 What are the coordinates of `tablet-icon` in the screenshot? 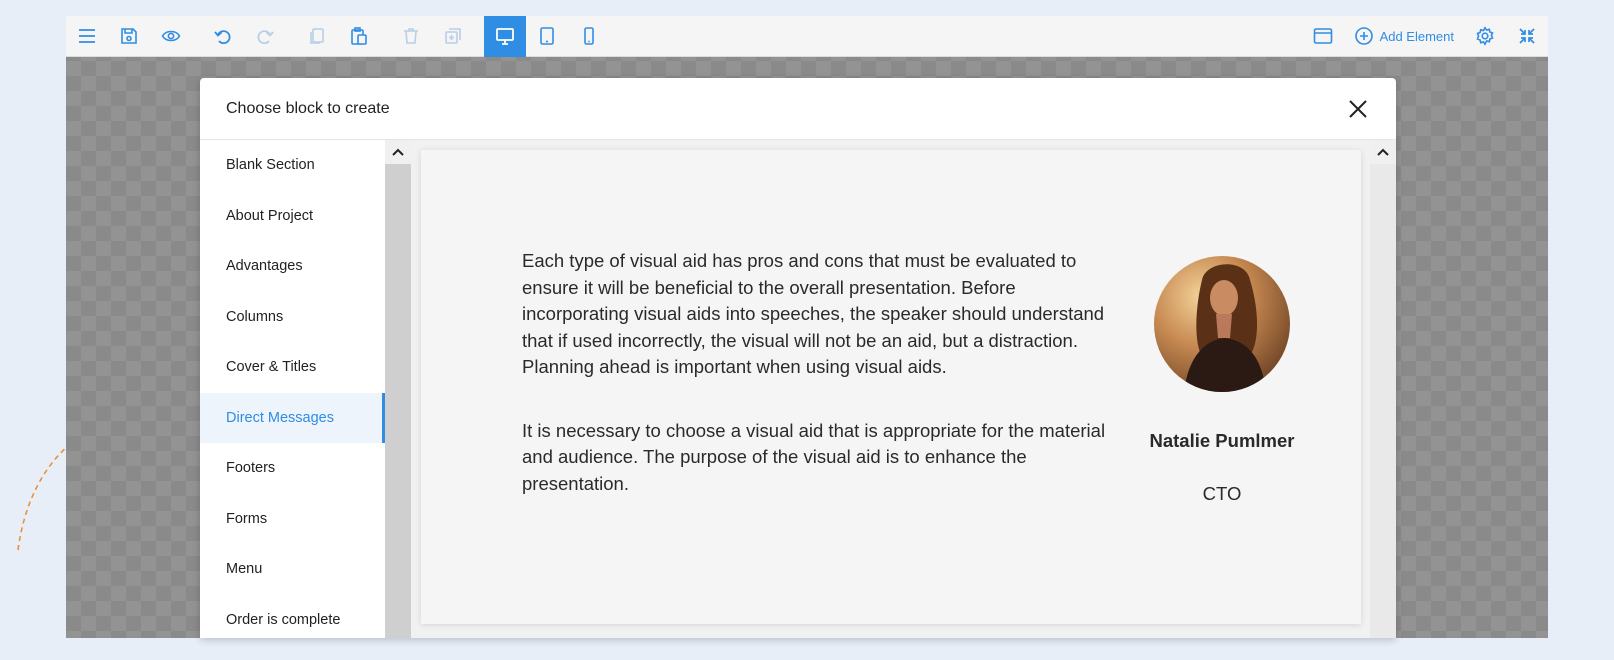 It's located at (547, 36).